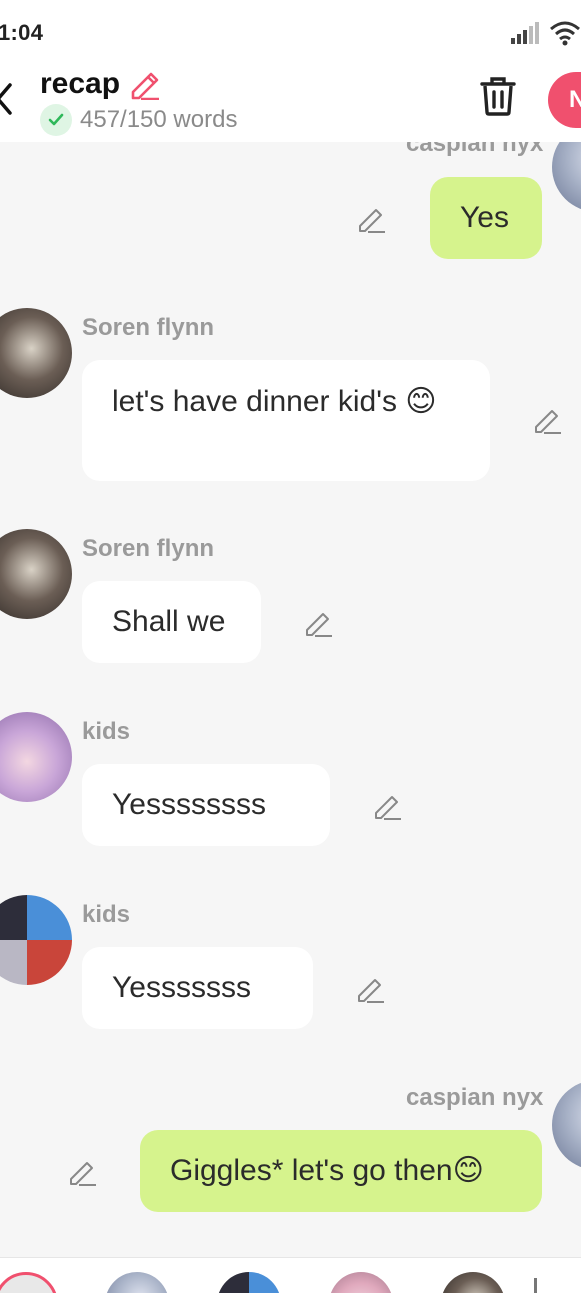 The height and width of the screenshot is (1293, 581). I want to click on message-bubble: Yesssssss, so click(197, 988).